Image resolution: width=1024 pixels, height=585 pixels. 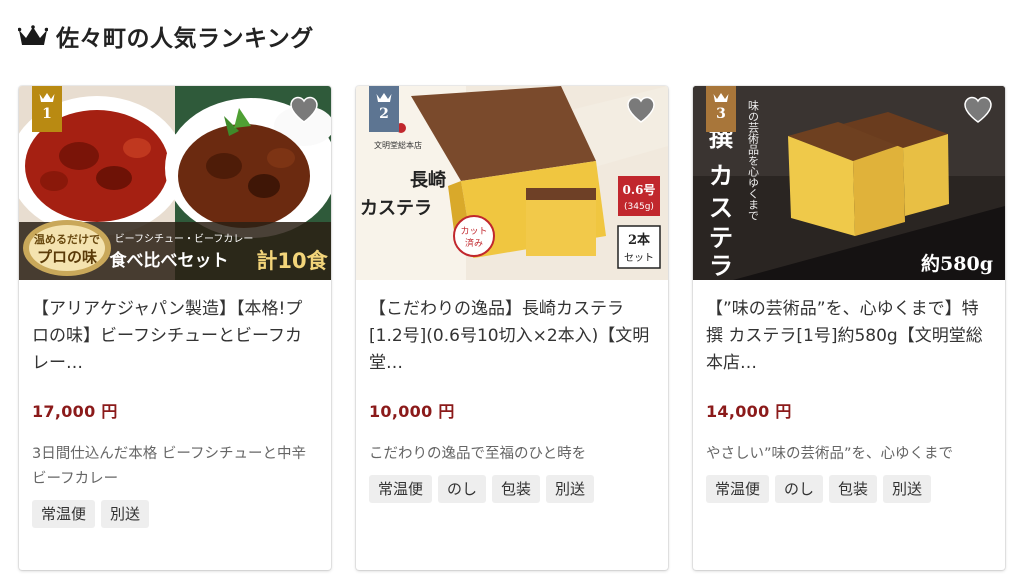 I want to click on svg-text: 味の芸術品を心ゆくまで, so click(x=753, y=160).